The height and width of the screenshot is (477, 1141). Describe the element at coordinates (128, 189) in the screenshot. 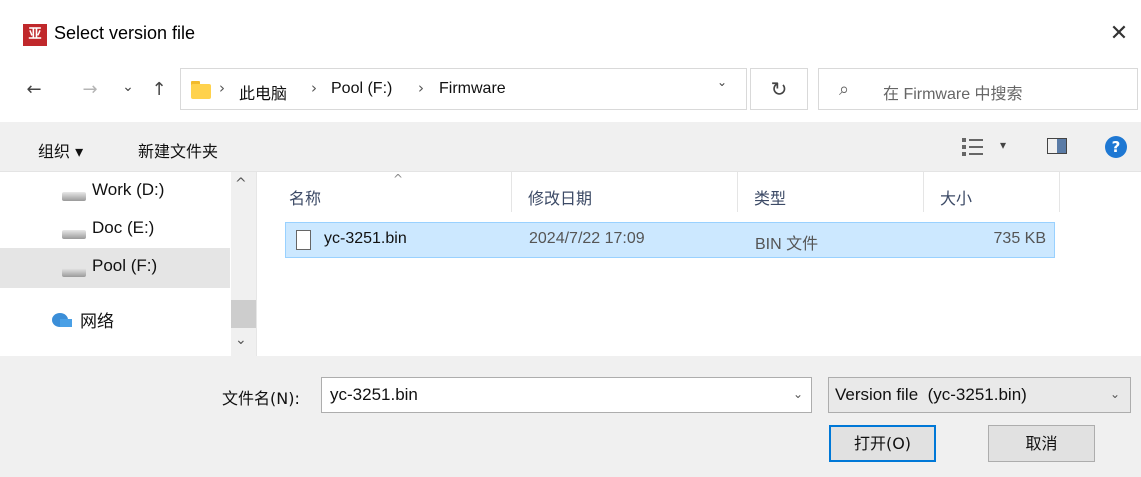

I see `sidebar-item-label: Work (D:)` at that location.